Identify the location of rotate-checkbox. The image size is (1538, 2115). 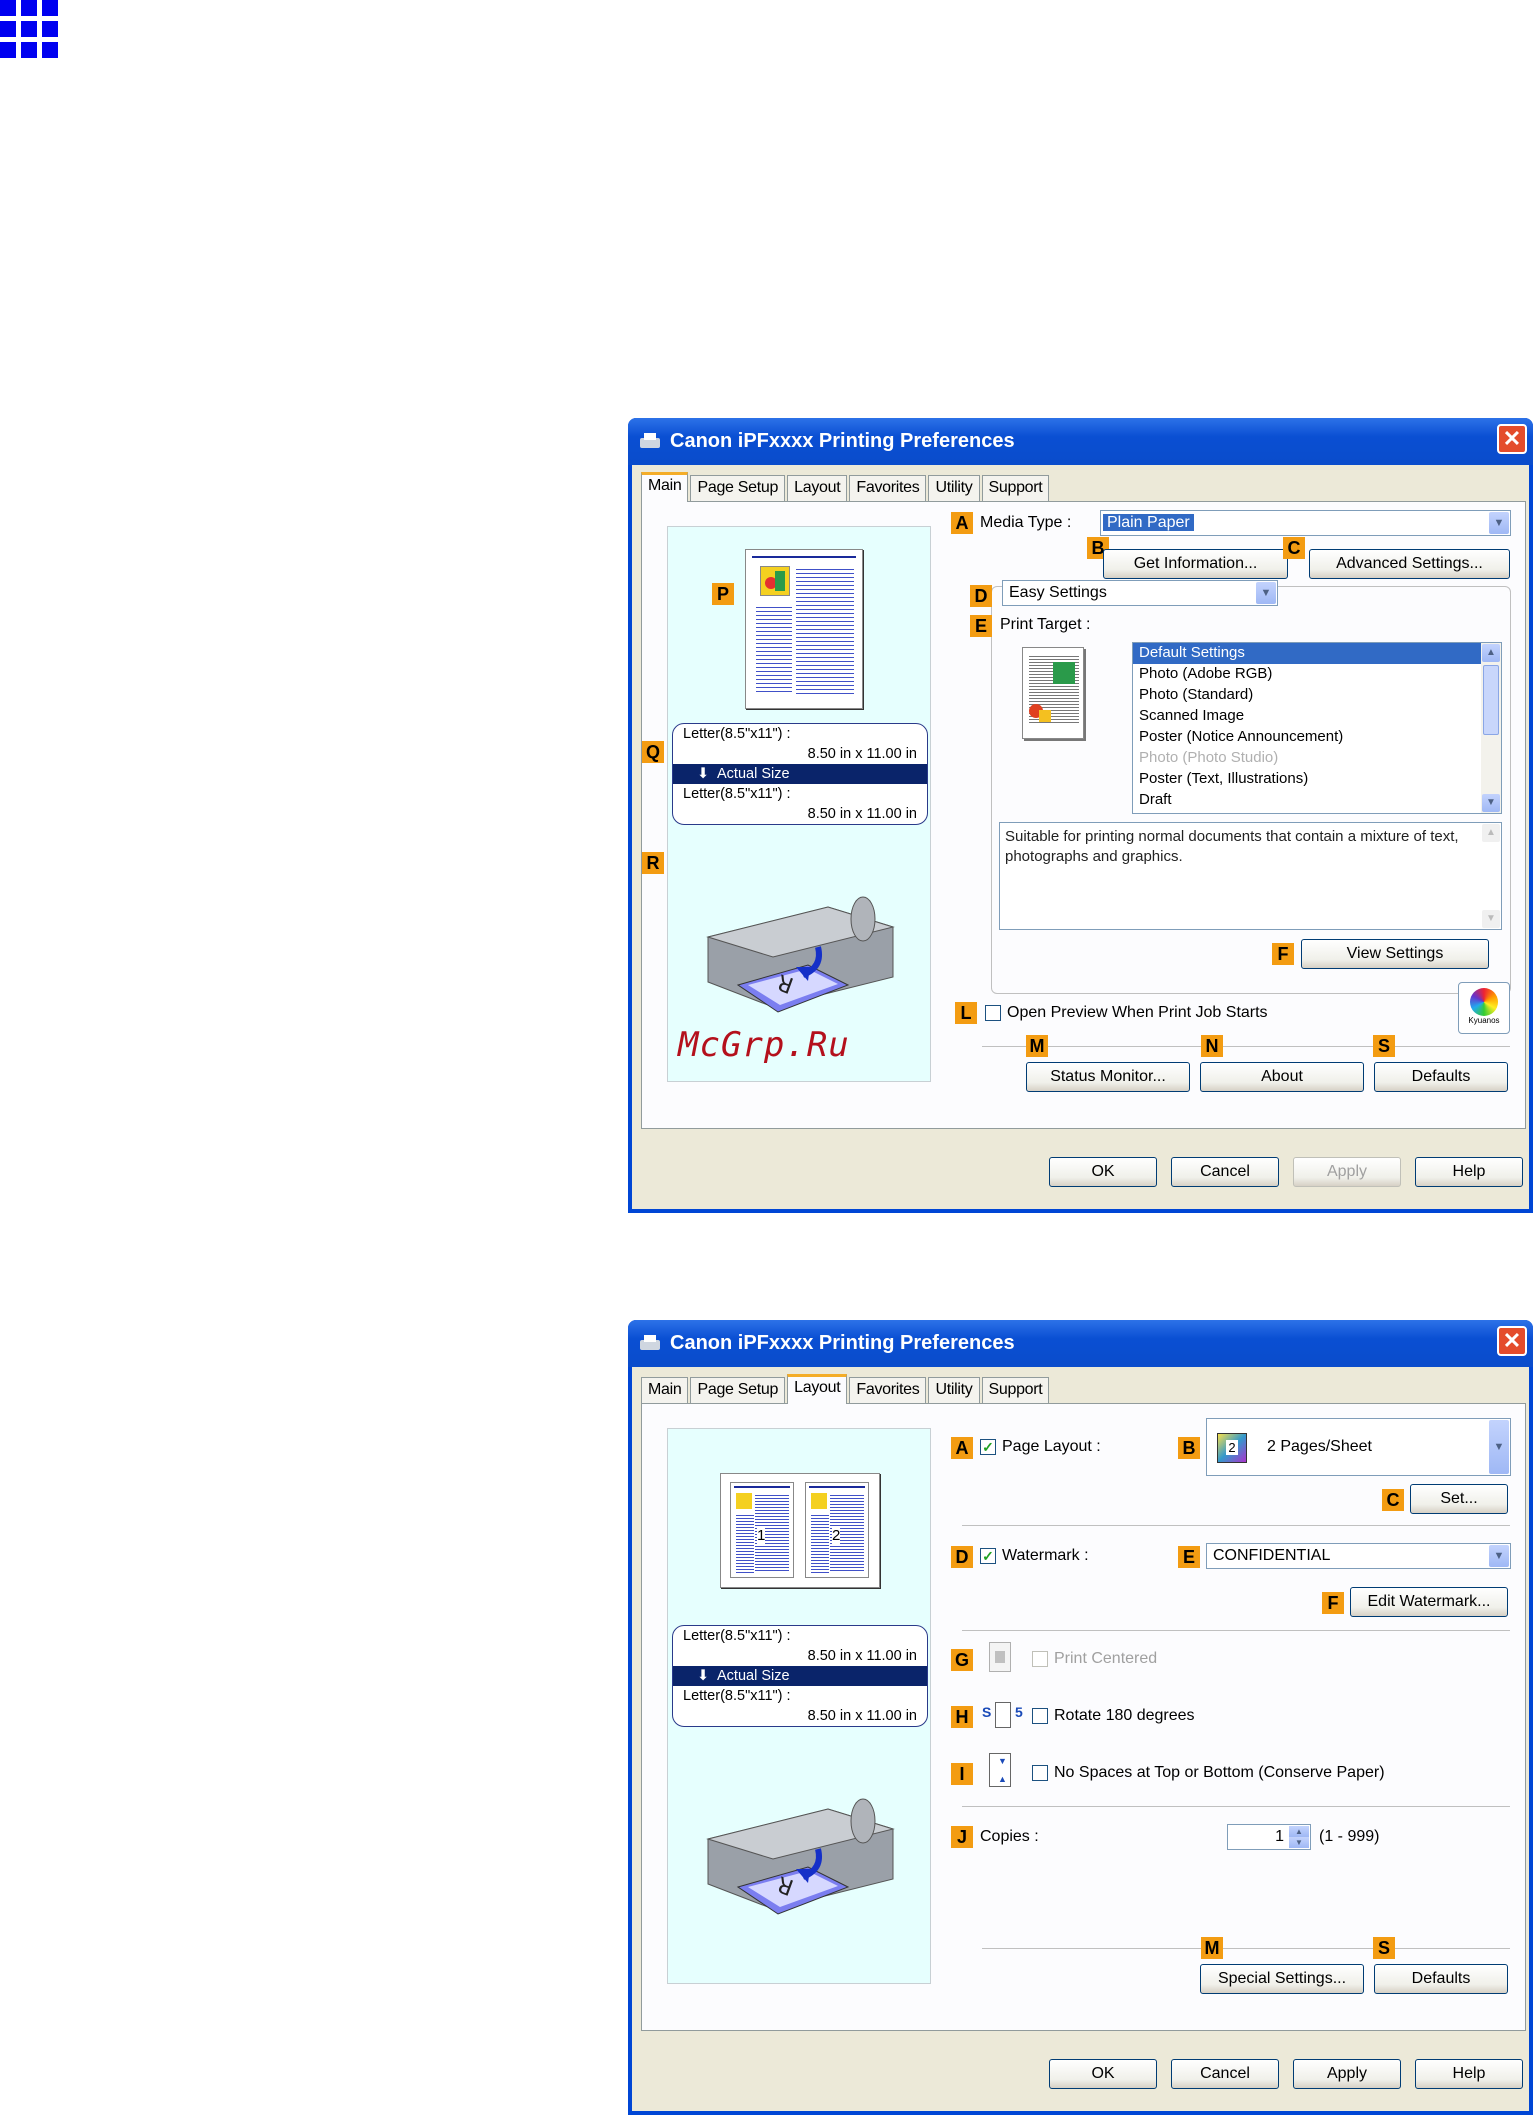
(1040, 1716).